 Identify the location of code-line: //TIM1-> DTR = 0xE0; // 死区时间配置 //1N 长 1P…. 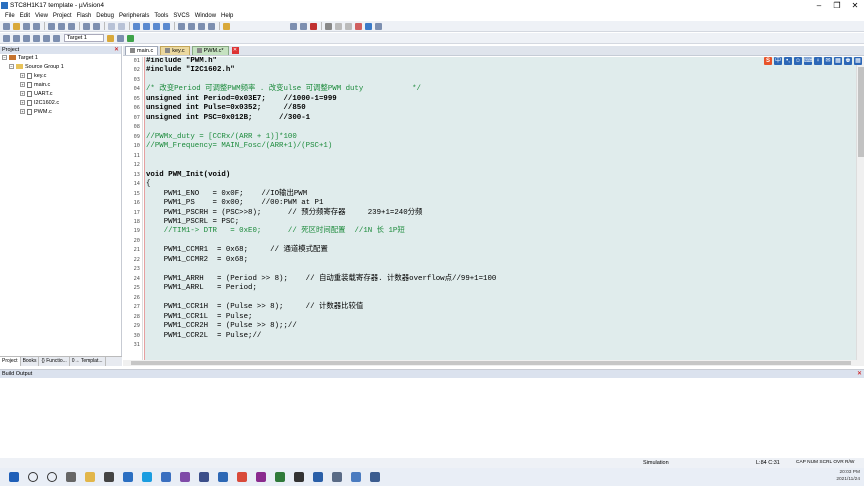
(500, 231).